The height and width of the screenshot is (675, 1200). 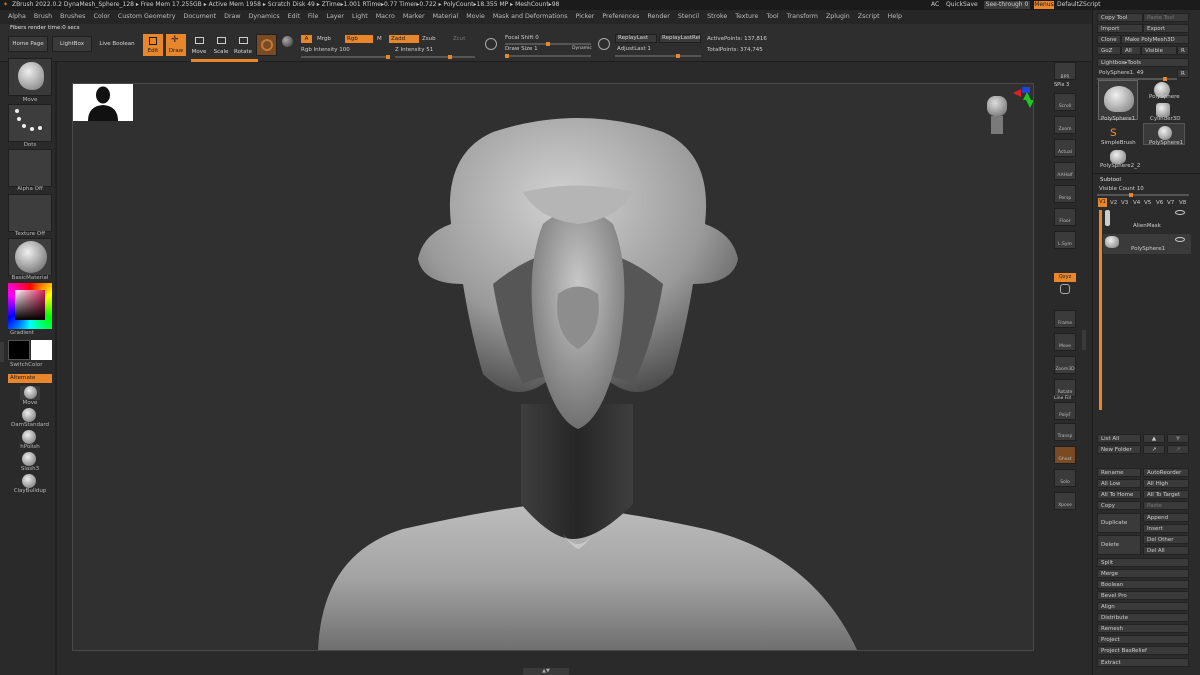 I want to click on xpose-button: Xpose, so click(x=1065, y=501).